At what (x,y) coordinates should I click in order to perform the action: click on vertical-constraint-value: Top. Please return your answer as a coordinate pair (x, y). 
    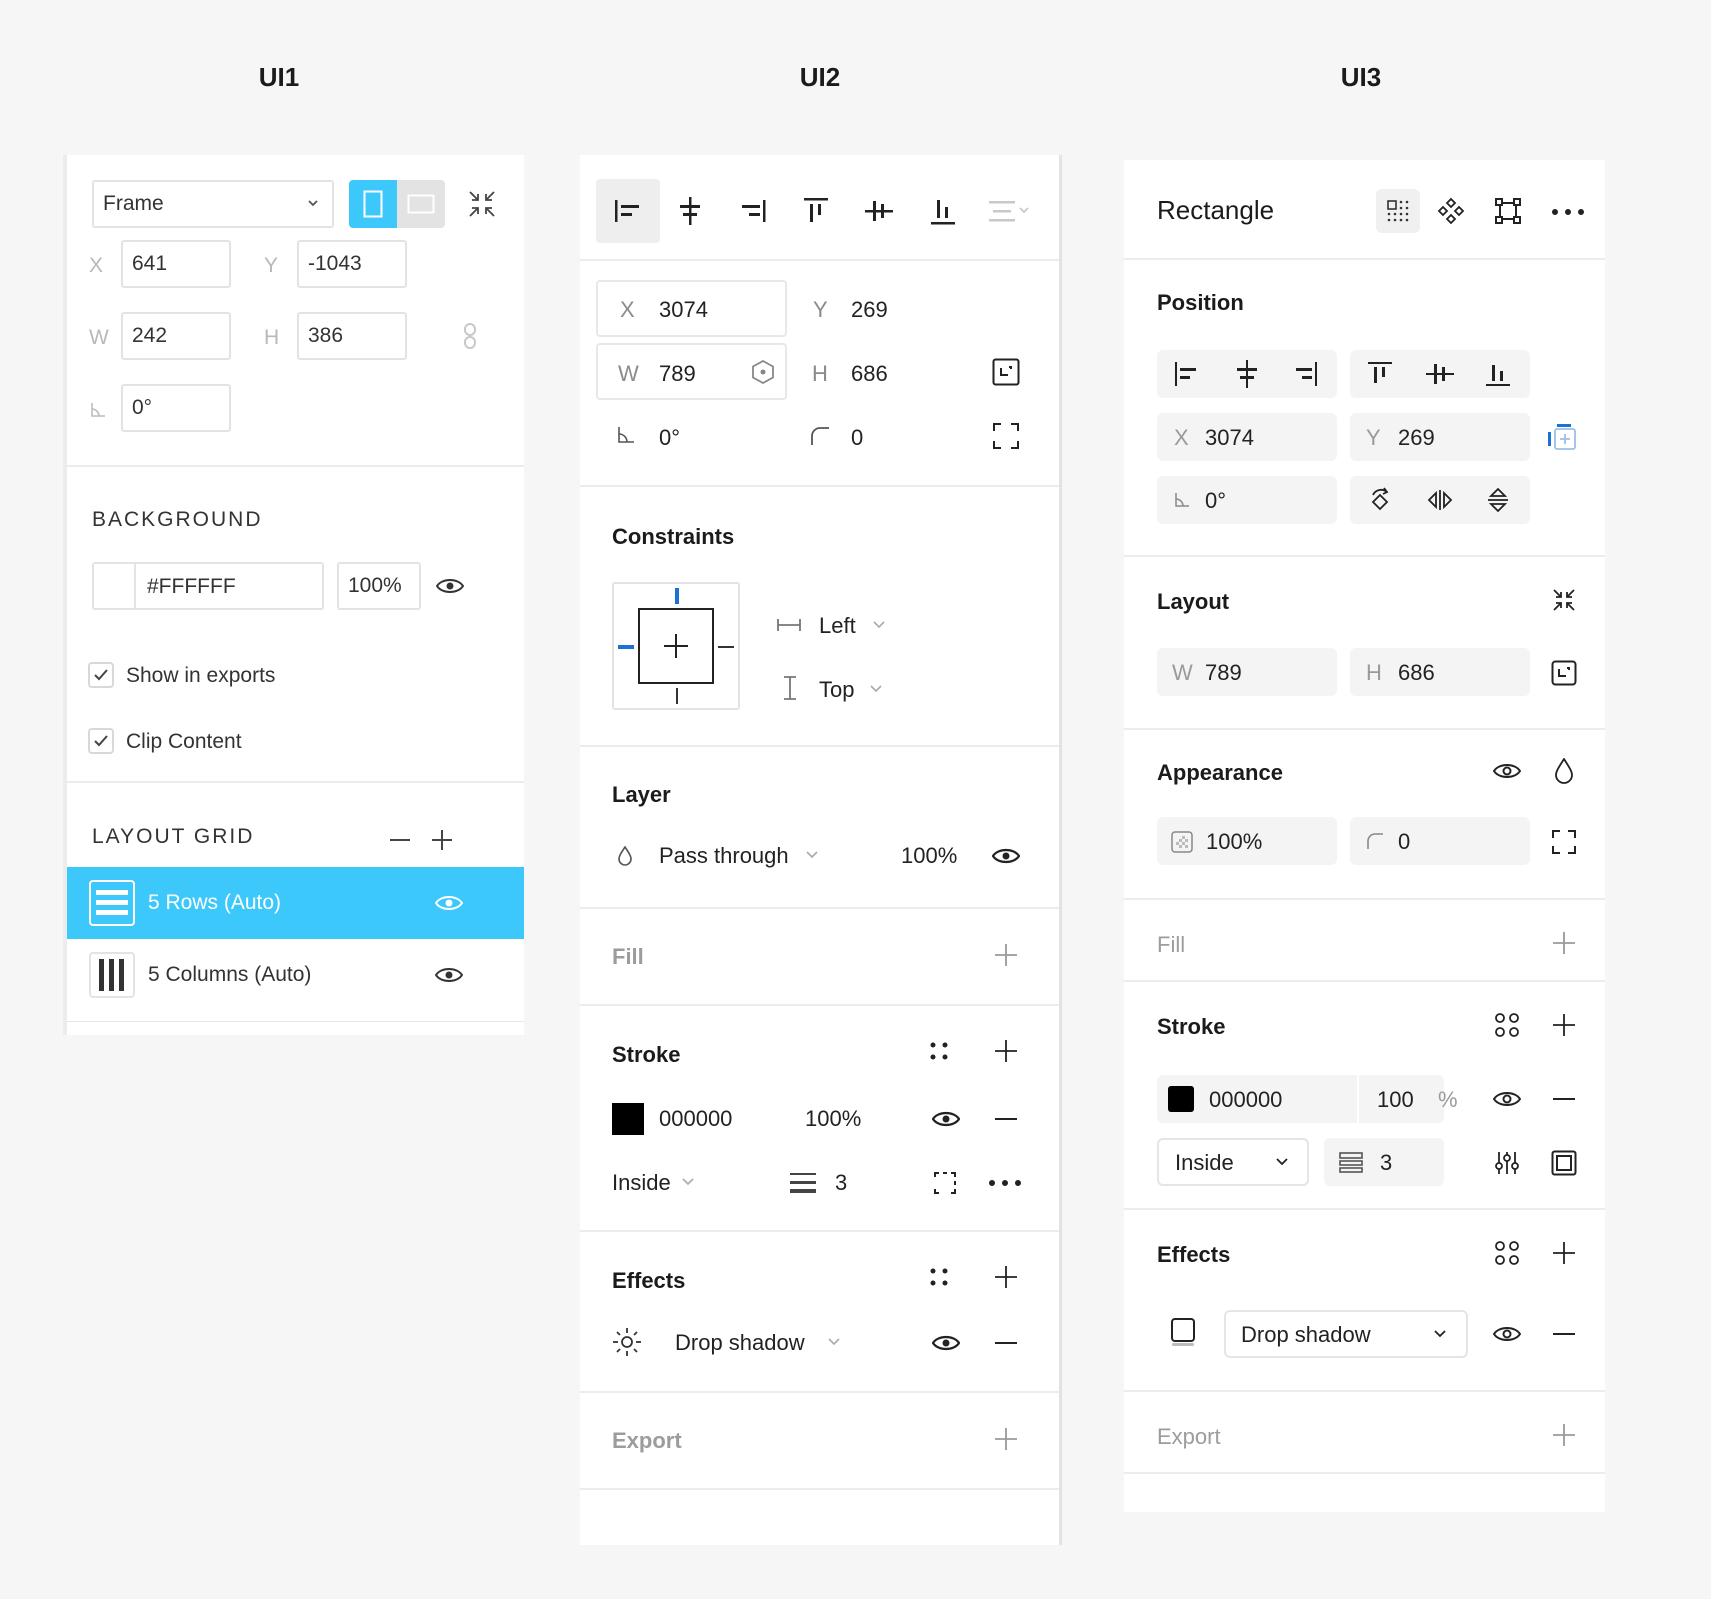
    Looking at the image, I should click on (836, 690).